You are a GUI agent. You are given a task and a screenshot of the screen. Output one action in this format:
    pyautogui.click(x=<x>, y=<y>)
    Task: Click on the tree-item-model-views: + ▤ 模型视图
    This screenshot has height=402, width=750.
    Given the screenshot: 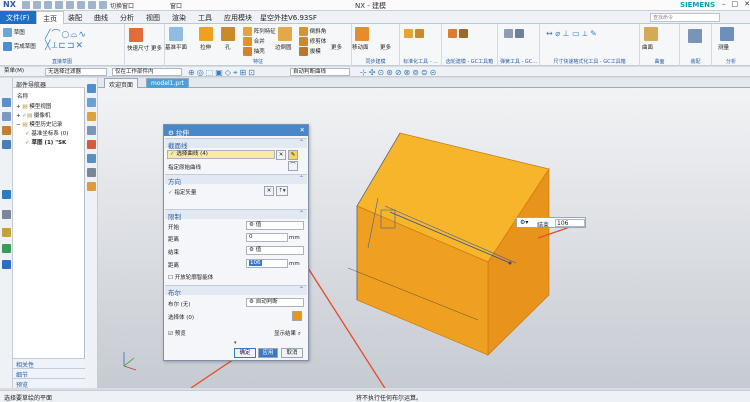 What is the action you would take?
    pyautogui.click(x=33, y=106)
    